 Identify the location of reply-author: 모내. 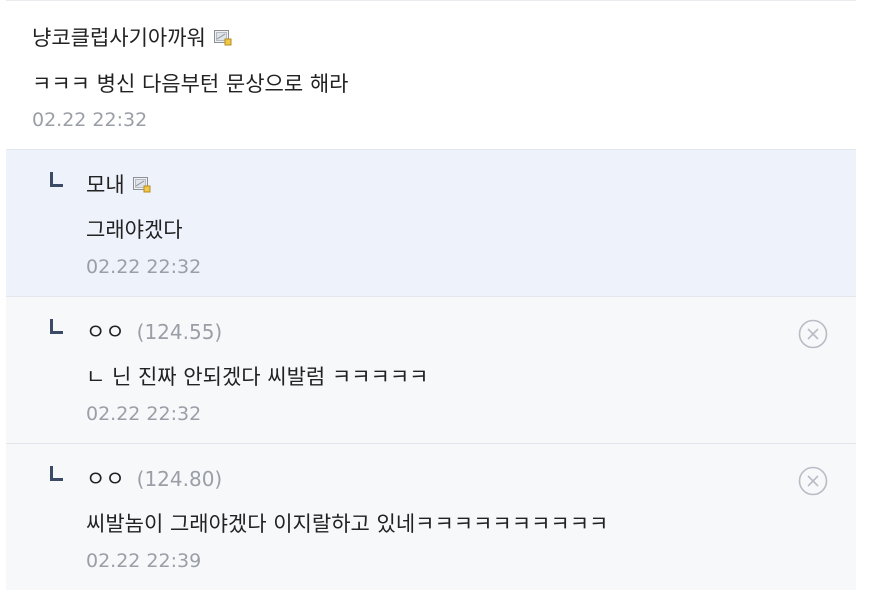
(118, 184).